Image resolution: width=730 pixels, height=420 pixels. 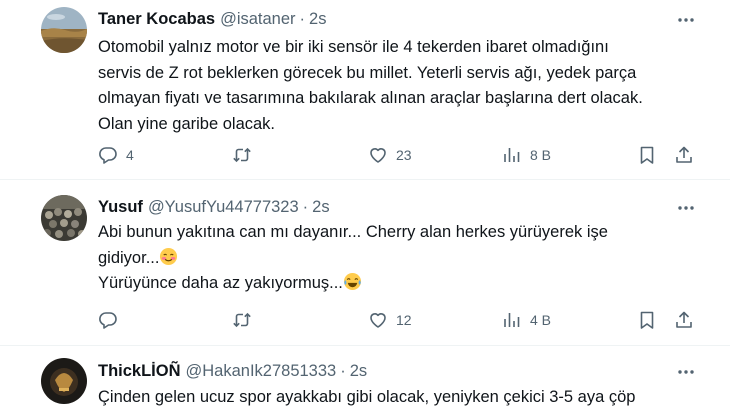 What do you see at coordinates (390, 320) in the screenshot?
I see `like-button: 12` at bounding box center [390, 320].